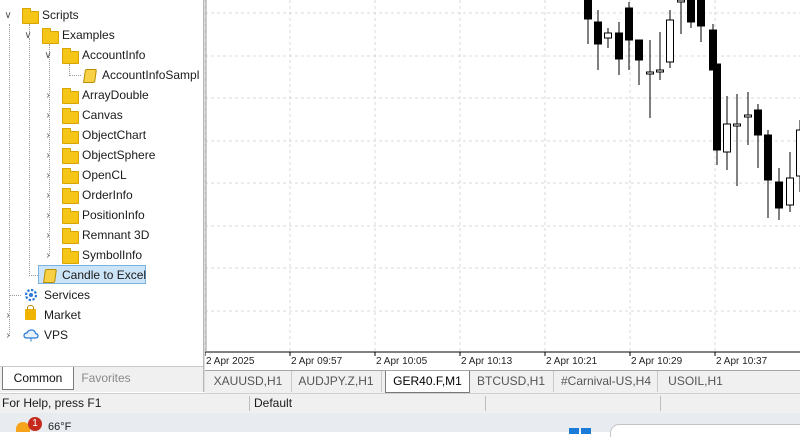 The width and height of the screenshot is (800, 437). I want to click on tree-item-arraydouble: › ArrayDouble, so click(101, 95).